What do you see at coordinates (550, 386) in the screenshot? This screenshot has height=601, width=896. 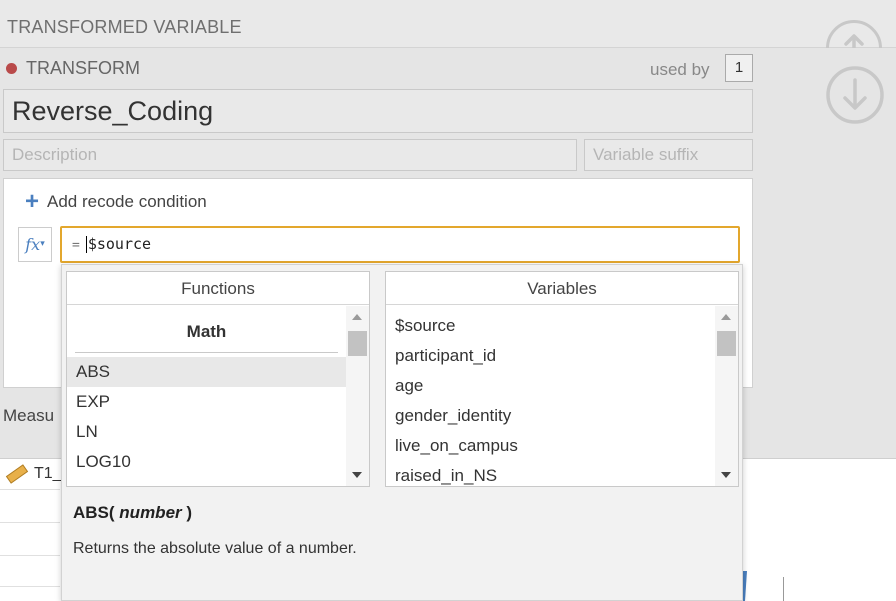 I see `variable-item: age` at bounding box center [550, 386].